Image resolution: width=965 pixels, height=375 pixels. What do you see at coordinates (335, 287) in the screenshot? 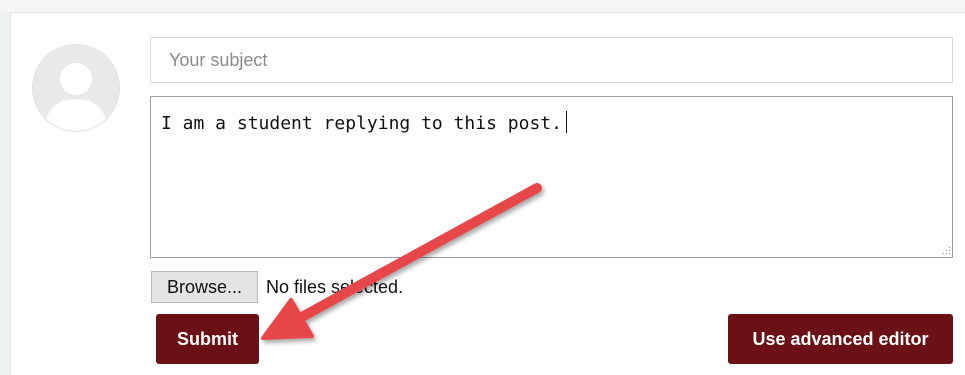
I see `file-status-text: No files selected.` at bounding box center [335, 287].